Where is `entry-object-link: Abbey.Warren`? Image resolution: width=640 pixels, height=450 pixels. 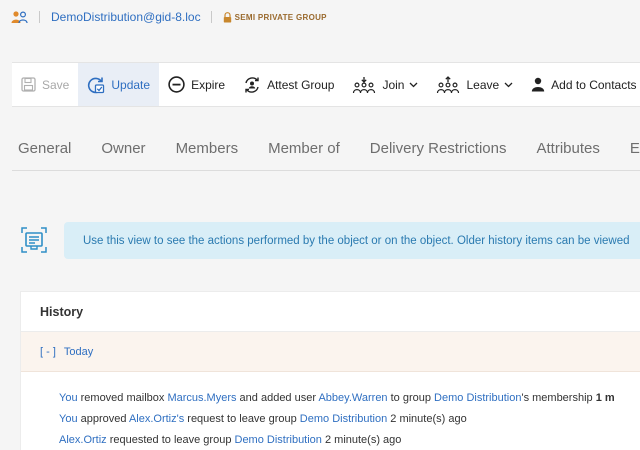
entry-object-link: Abbey.Warren is located at coordinates (352, 398).